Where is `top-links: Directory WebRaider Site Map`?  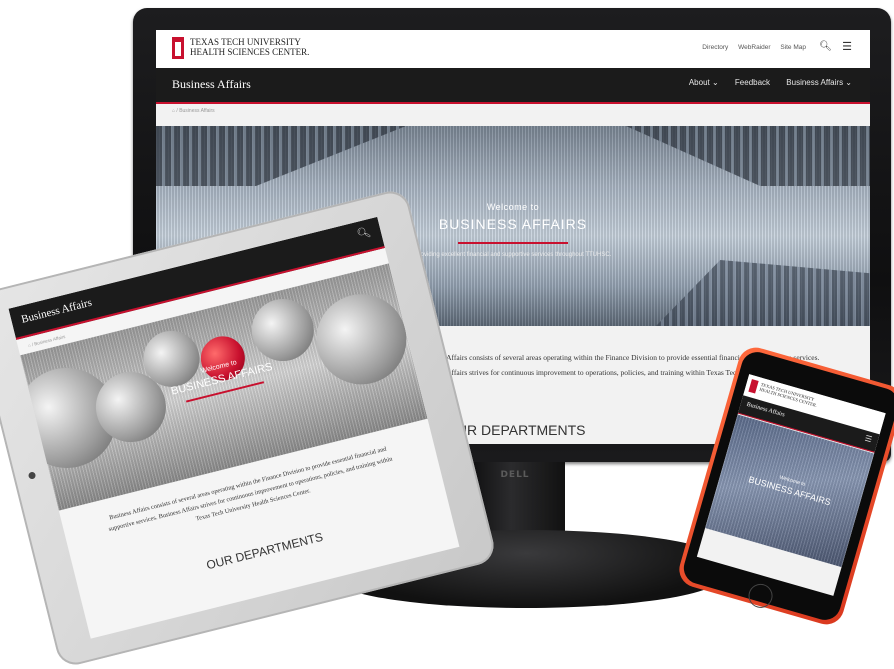 top-links: Directory WebRaider Site Map is located at coordinates (750, 47).